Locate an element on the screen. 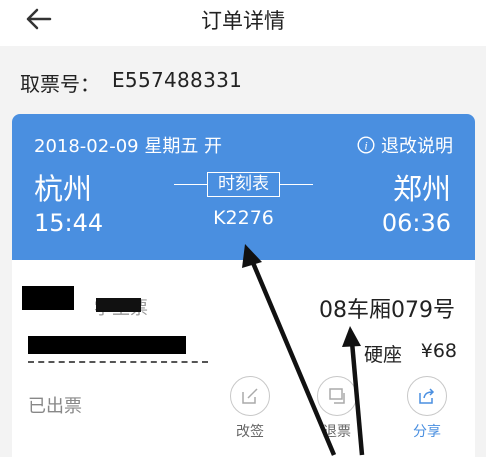 The image size is (486, 457). route-line-left is located at coordinates (190, 184).